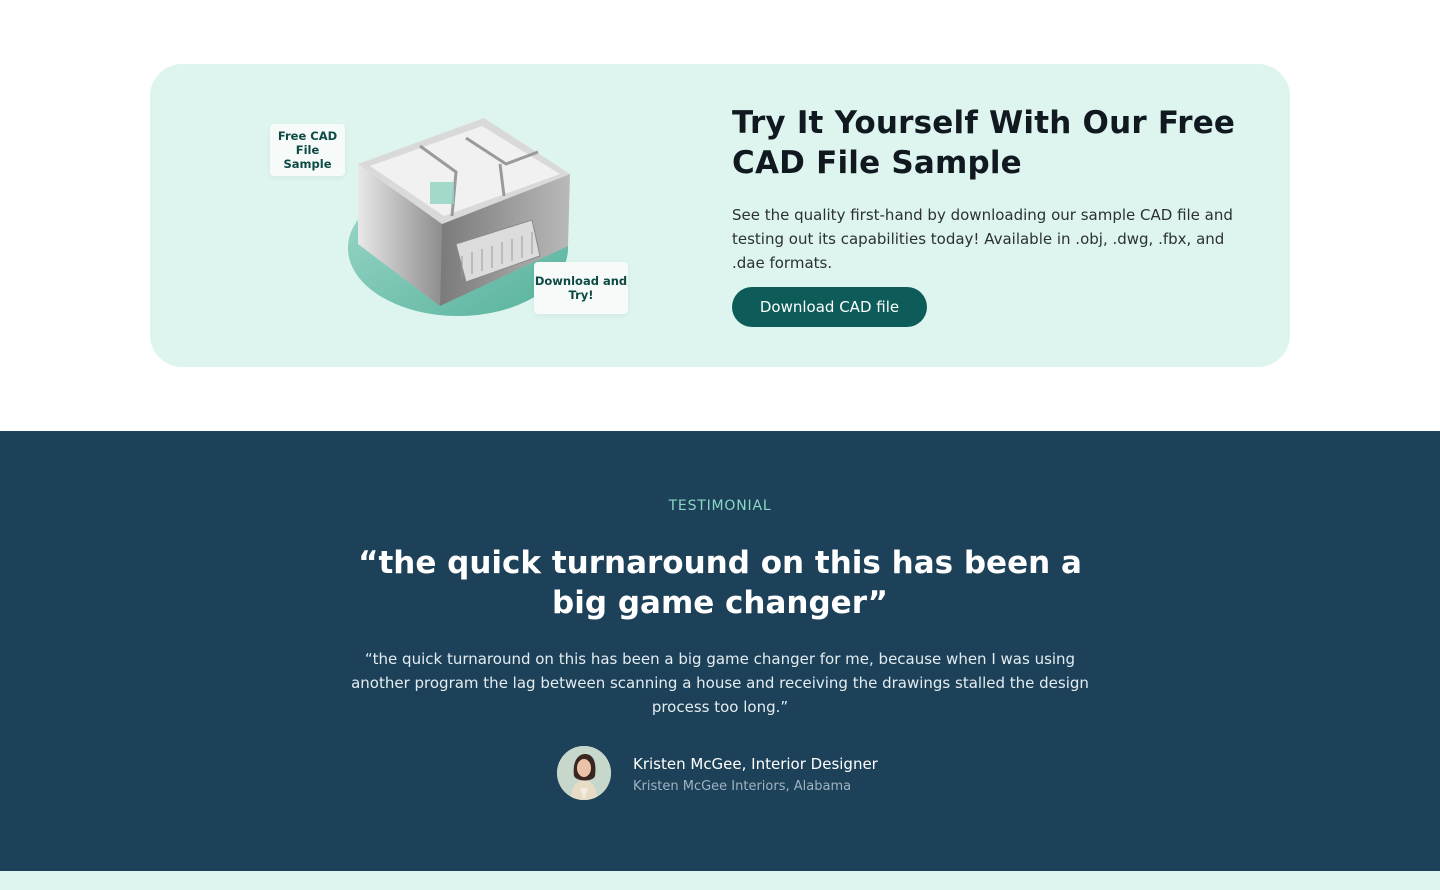  I want to click on download-cad-file-button: Download CAD file, so click(829, 307).